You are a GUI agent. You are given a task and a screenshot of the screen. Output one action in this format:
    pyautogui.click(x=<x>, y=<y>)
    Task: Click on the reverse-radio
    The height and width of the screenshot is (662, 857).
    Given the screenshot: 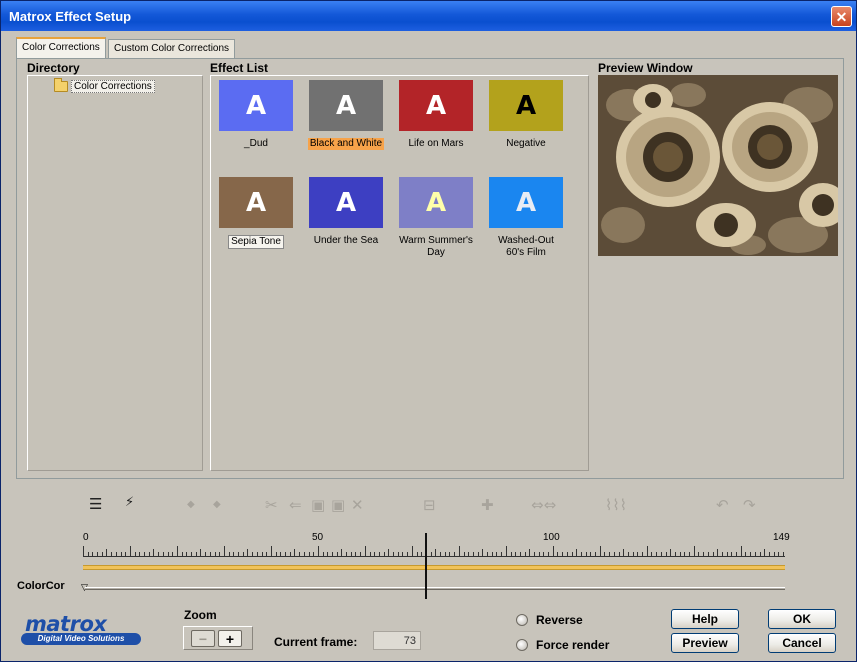 What is the action you would take?
    pyautogui.click(x=522, y=620)
    